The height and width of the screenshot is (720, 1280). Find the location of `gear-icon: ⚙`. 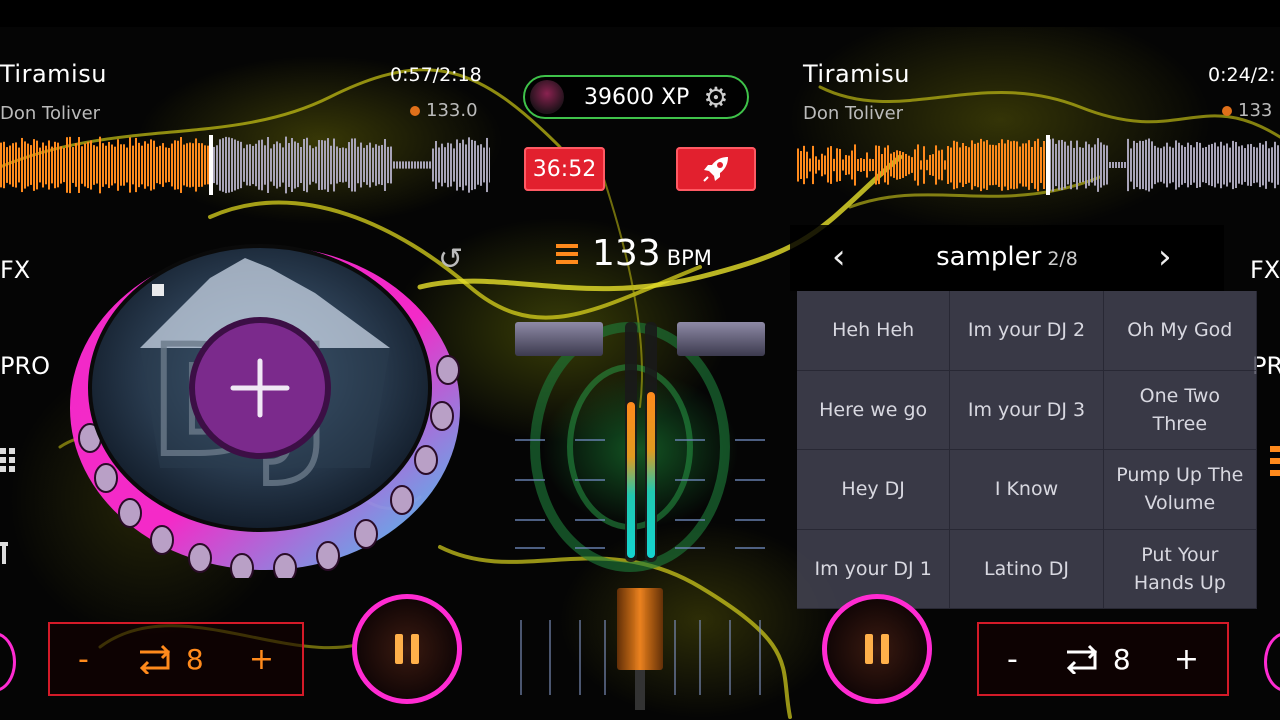

gear-icon: ⚙ is located at coordinates (715, 97).